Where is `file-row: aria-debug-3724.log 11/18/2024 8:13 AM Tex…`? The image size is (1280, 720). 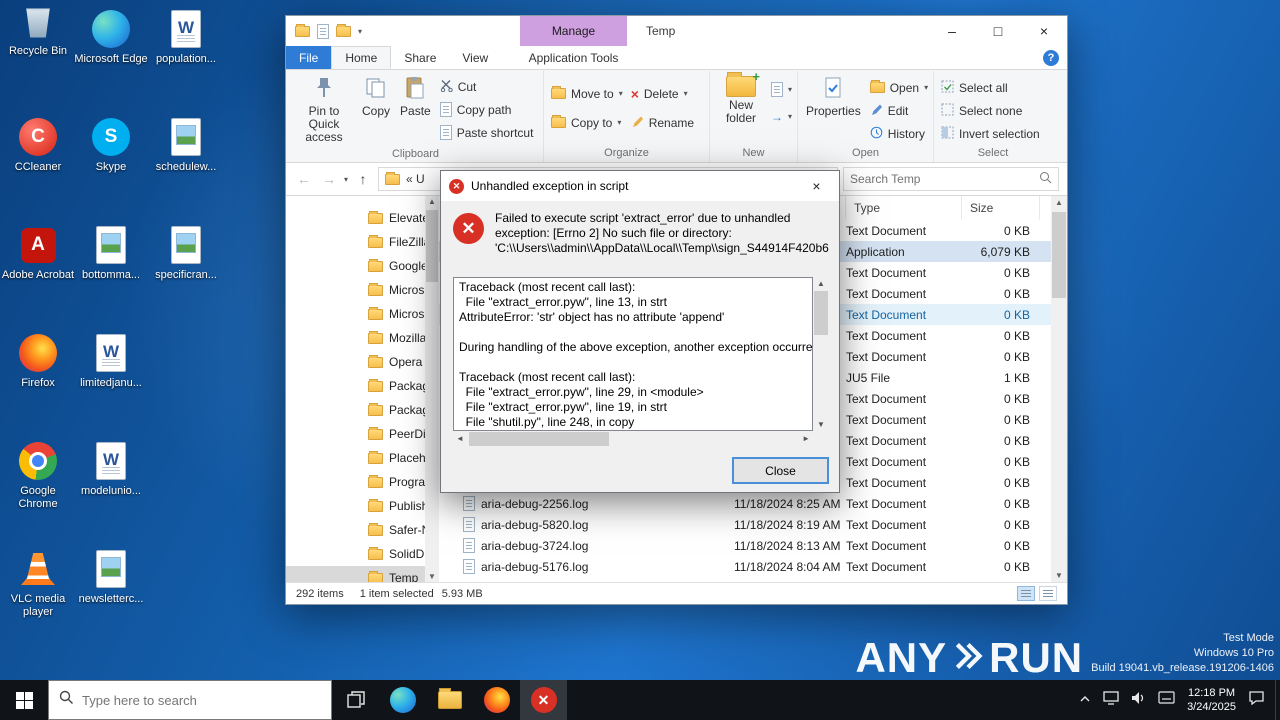 file-row: aria-debug-3724.log 11/18/2024 8:13 AM Tex… is located at coordinates (753, 545).